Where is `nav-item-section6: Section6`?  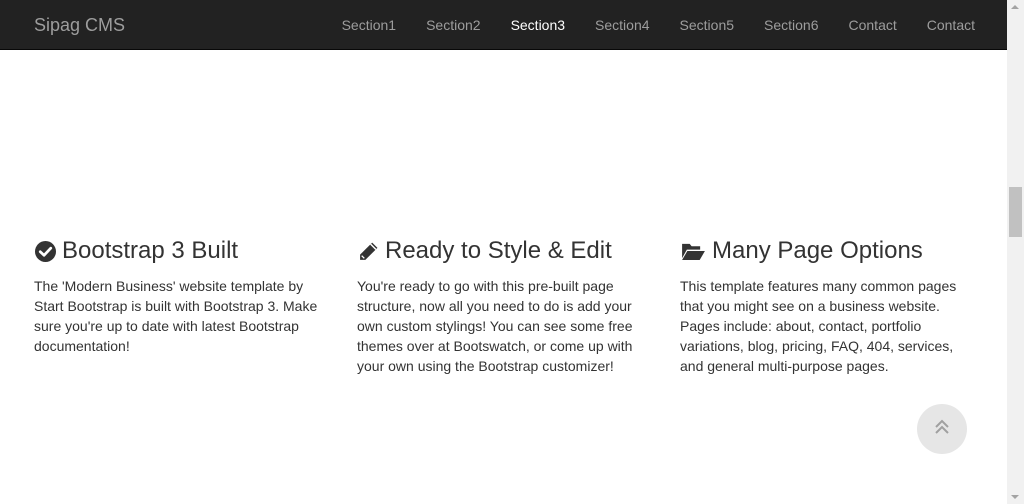
nav-item-section6: Section6 is located at coordinates (791, 25).